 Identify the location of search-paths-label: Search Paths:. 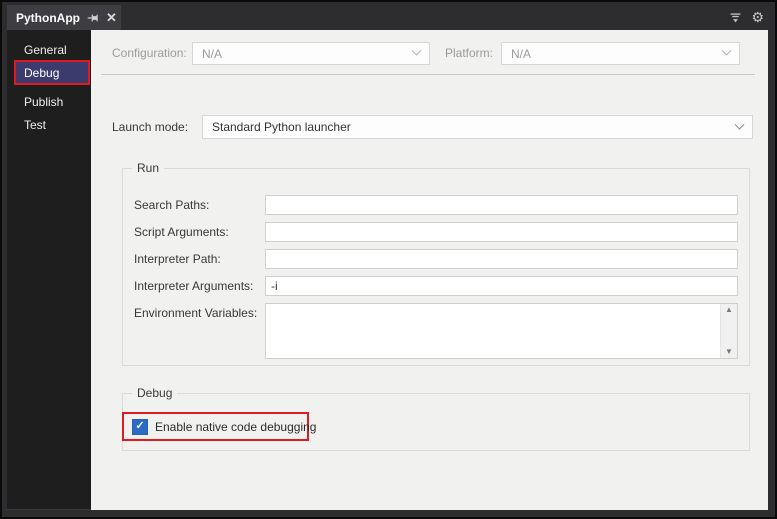
(172, 205).